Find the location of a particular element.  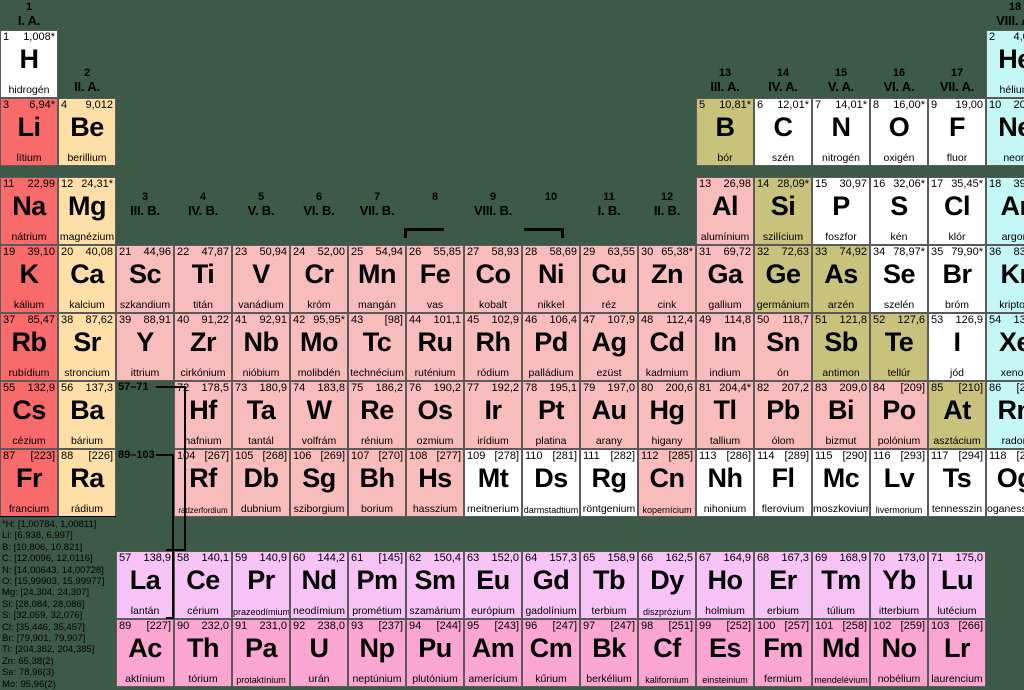

element-cell-fe: 26 55,85 Fe vas is located at coordinates (435, 279).